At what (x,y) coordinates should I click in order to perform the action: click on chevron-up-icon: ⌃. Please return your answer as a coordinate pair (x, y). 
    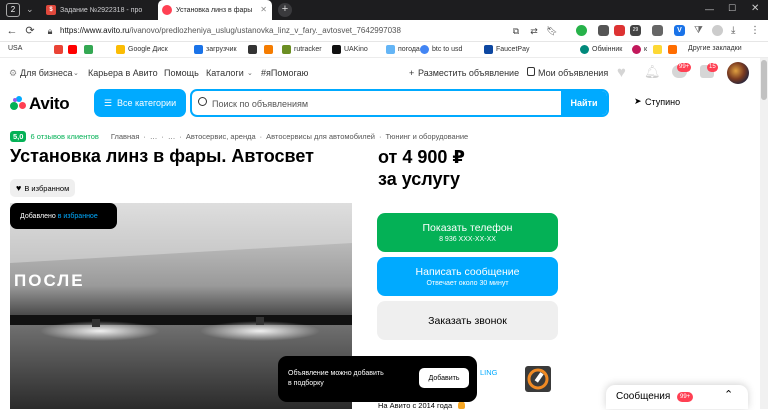
    Looking at the image, I should click on (728, 394).